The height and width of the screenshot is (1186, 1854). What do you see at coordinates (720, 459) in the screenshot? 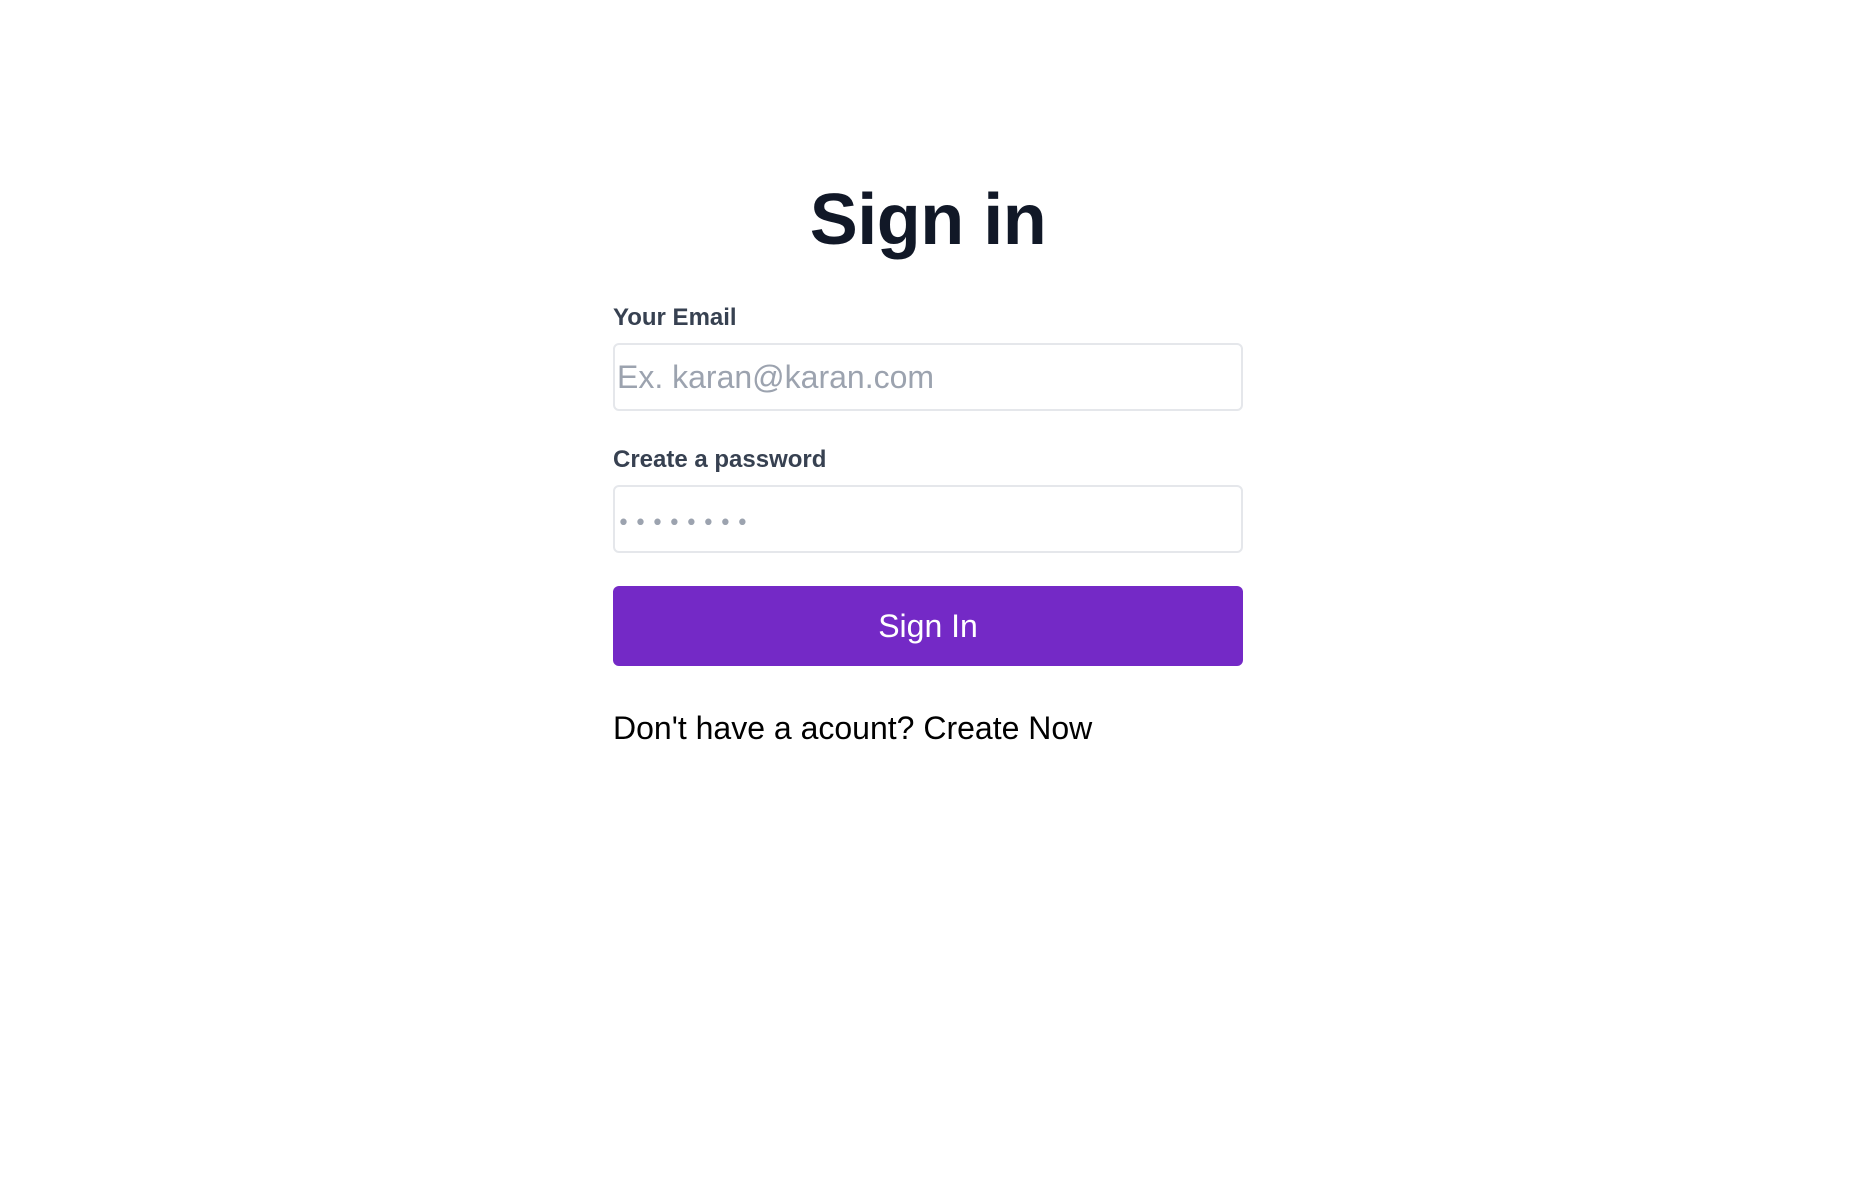
I see `password-label: Create a password` at bounding box center [720, 459].